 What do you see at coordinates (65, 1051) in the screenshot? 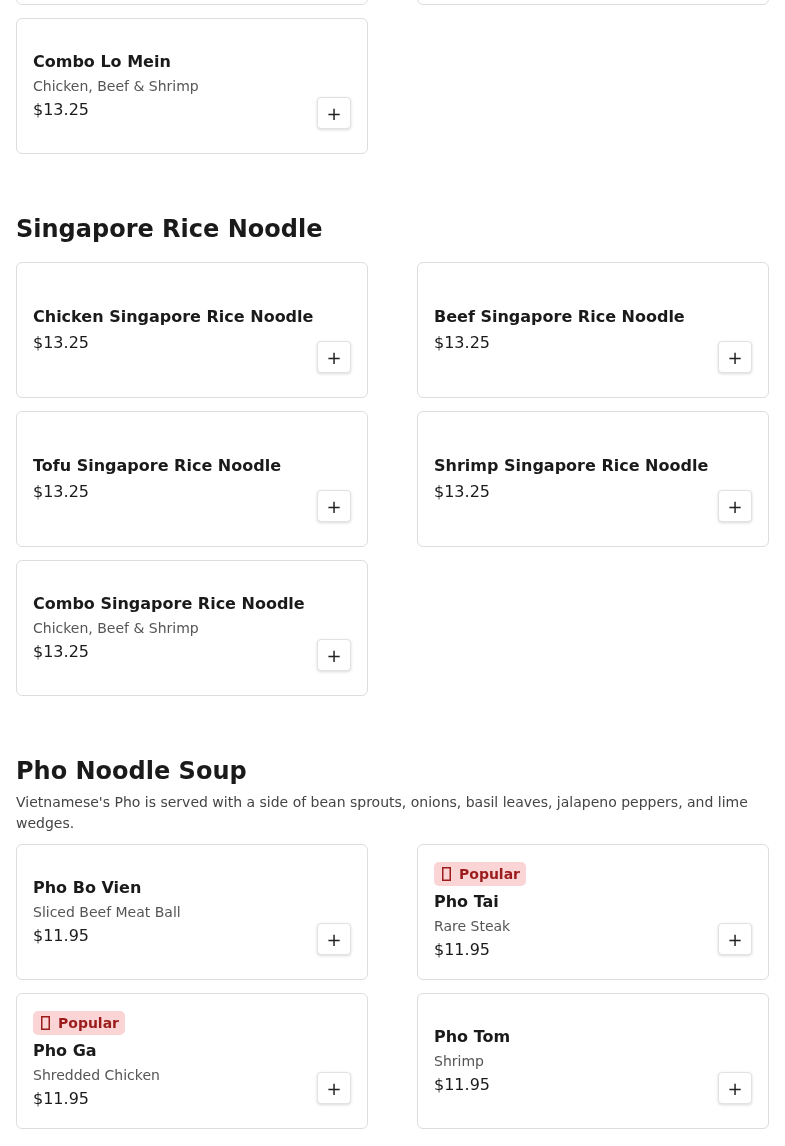
I see `dish-name: Pho Ga` at bounding box center [65, 1051].